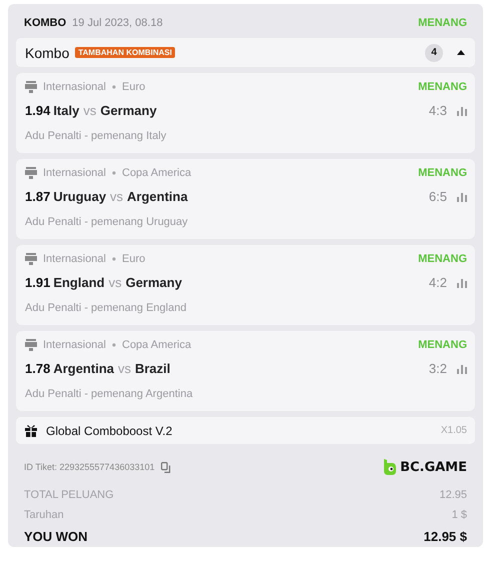  Describe the element at coordinates (165, 467) in the screenshot. I see `copy-icon` at that location.